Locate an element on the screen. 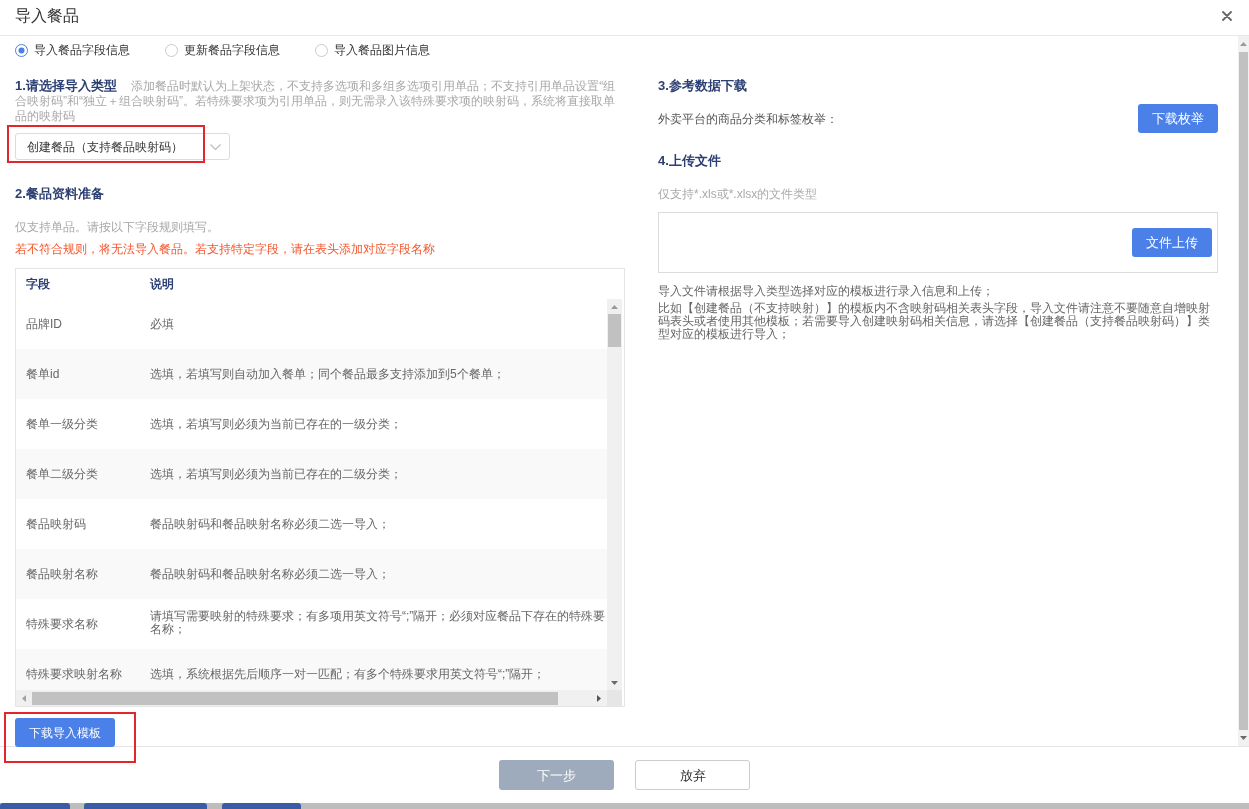 The width and height of the screenshot is (1249, 809). chevron-down-icon is located at coordinates (215, 146).